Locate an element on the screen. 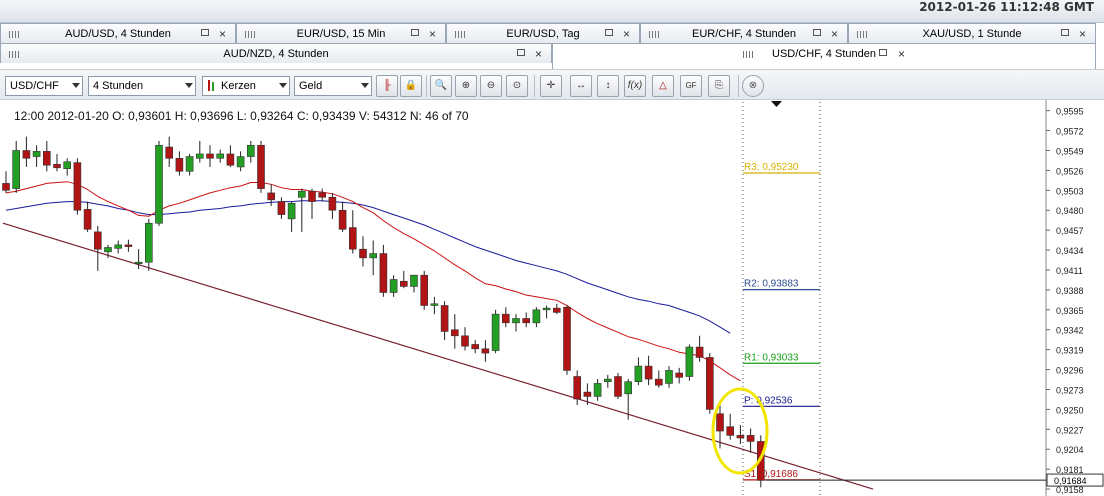 The width and height of the screenshot is (1104, 496). indicator-button: f(x) is located at coordinates (635, 86).